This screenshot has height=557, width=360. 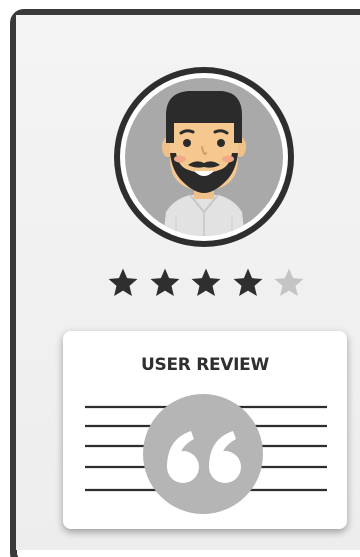 I want to click on star-rating, so click(x=206, y=283).